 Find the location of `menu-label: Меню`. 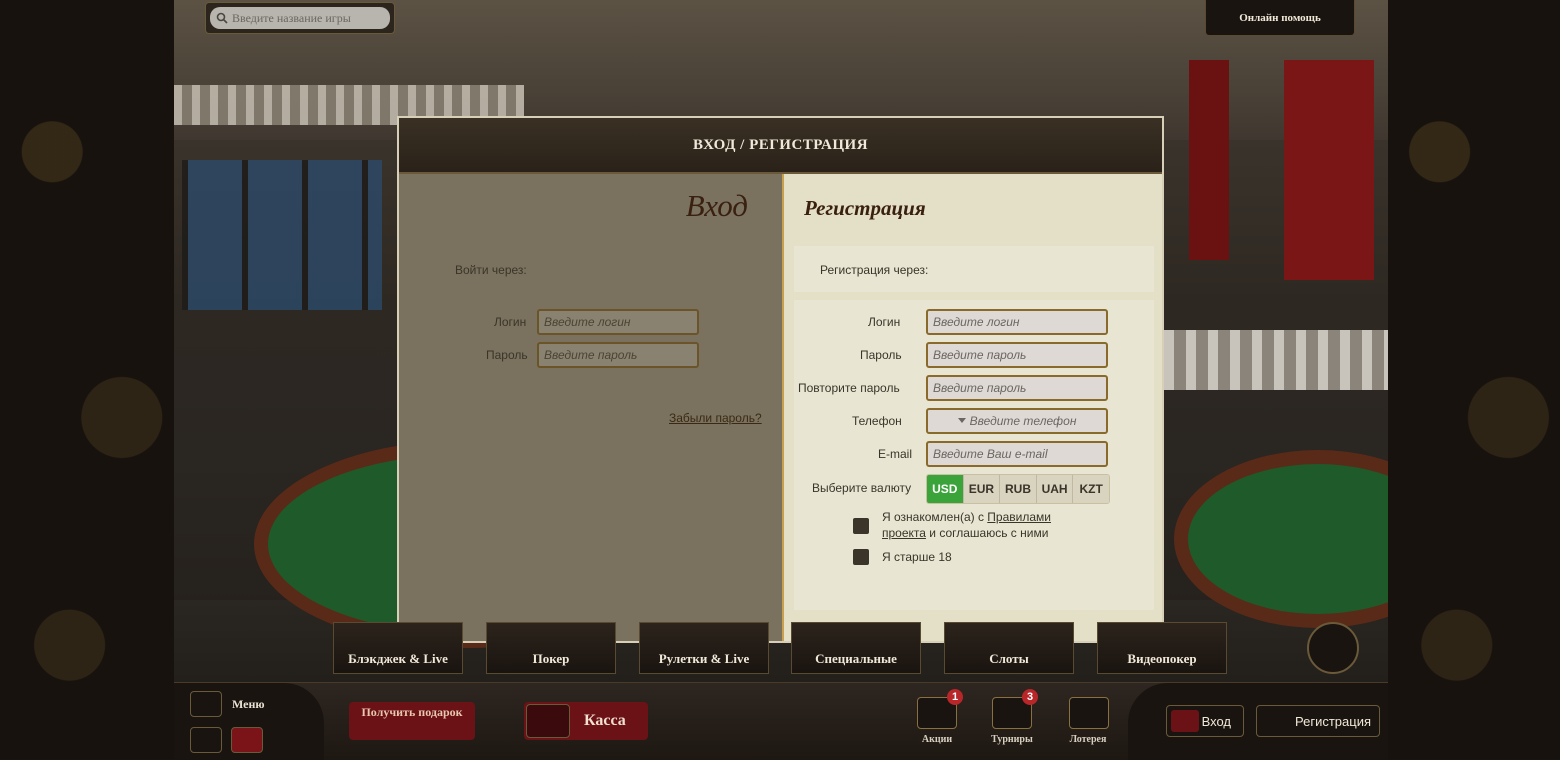

menu-label: Меню is located at coordinates (248, 704).